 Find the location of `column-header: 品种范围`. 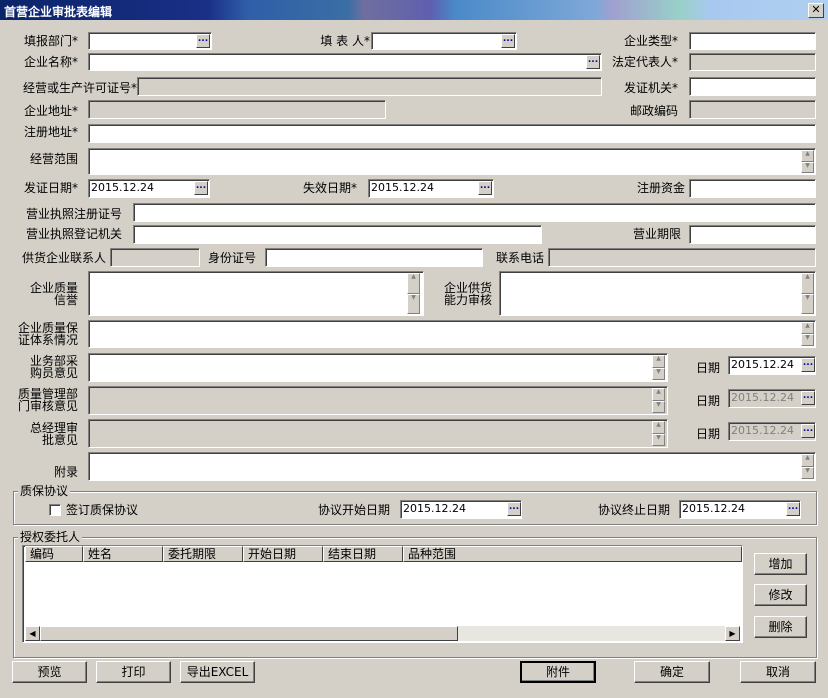

column-header: 品种范围 is located at coordinates (572, 554).